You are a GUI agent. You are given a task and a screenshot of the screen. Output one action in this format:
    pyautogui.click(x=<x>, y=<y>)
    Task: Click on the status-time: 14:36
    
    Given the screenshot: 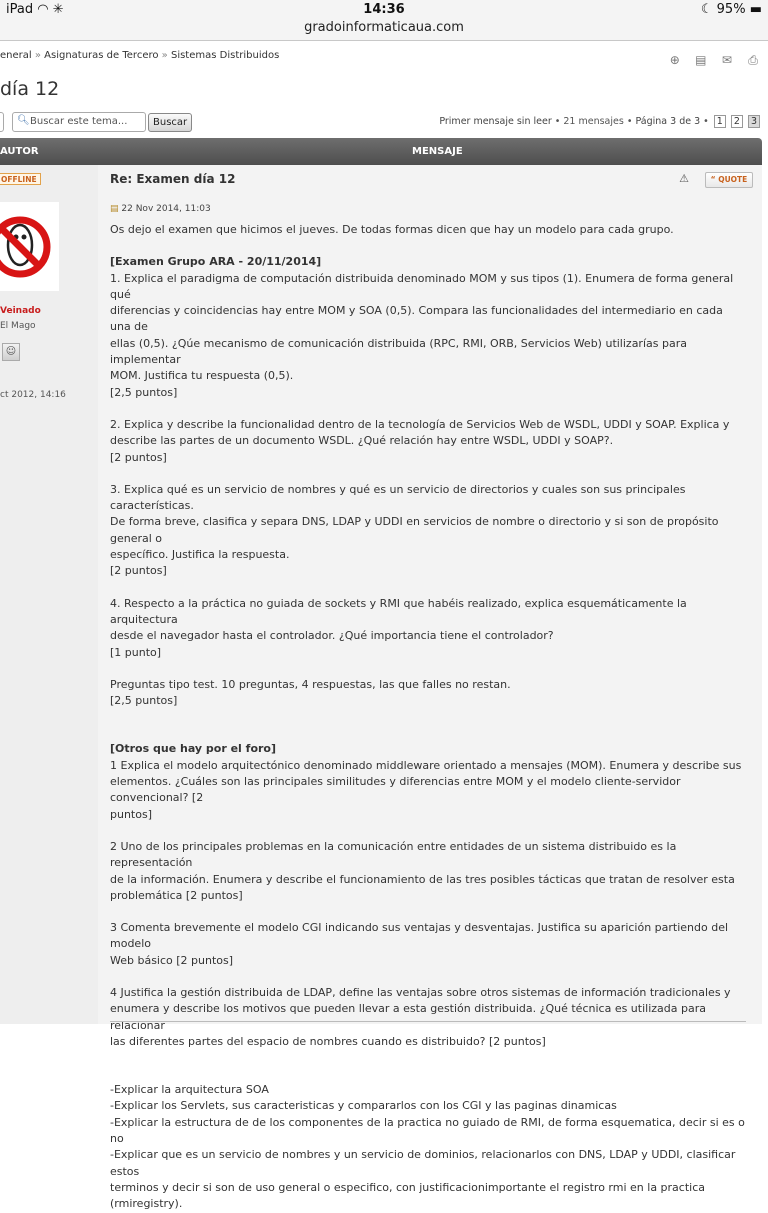 What is the action you would take?
    pyautogui.click(x=384, y=9)
    